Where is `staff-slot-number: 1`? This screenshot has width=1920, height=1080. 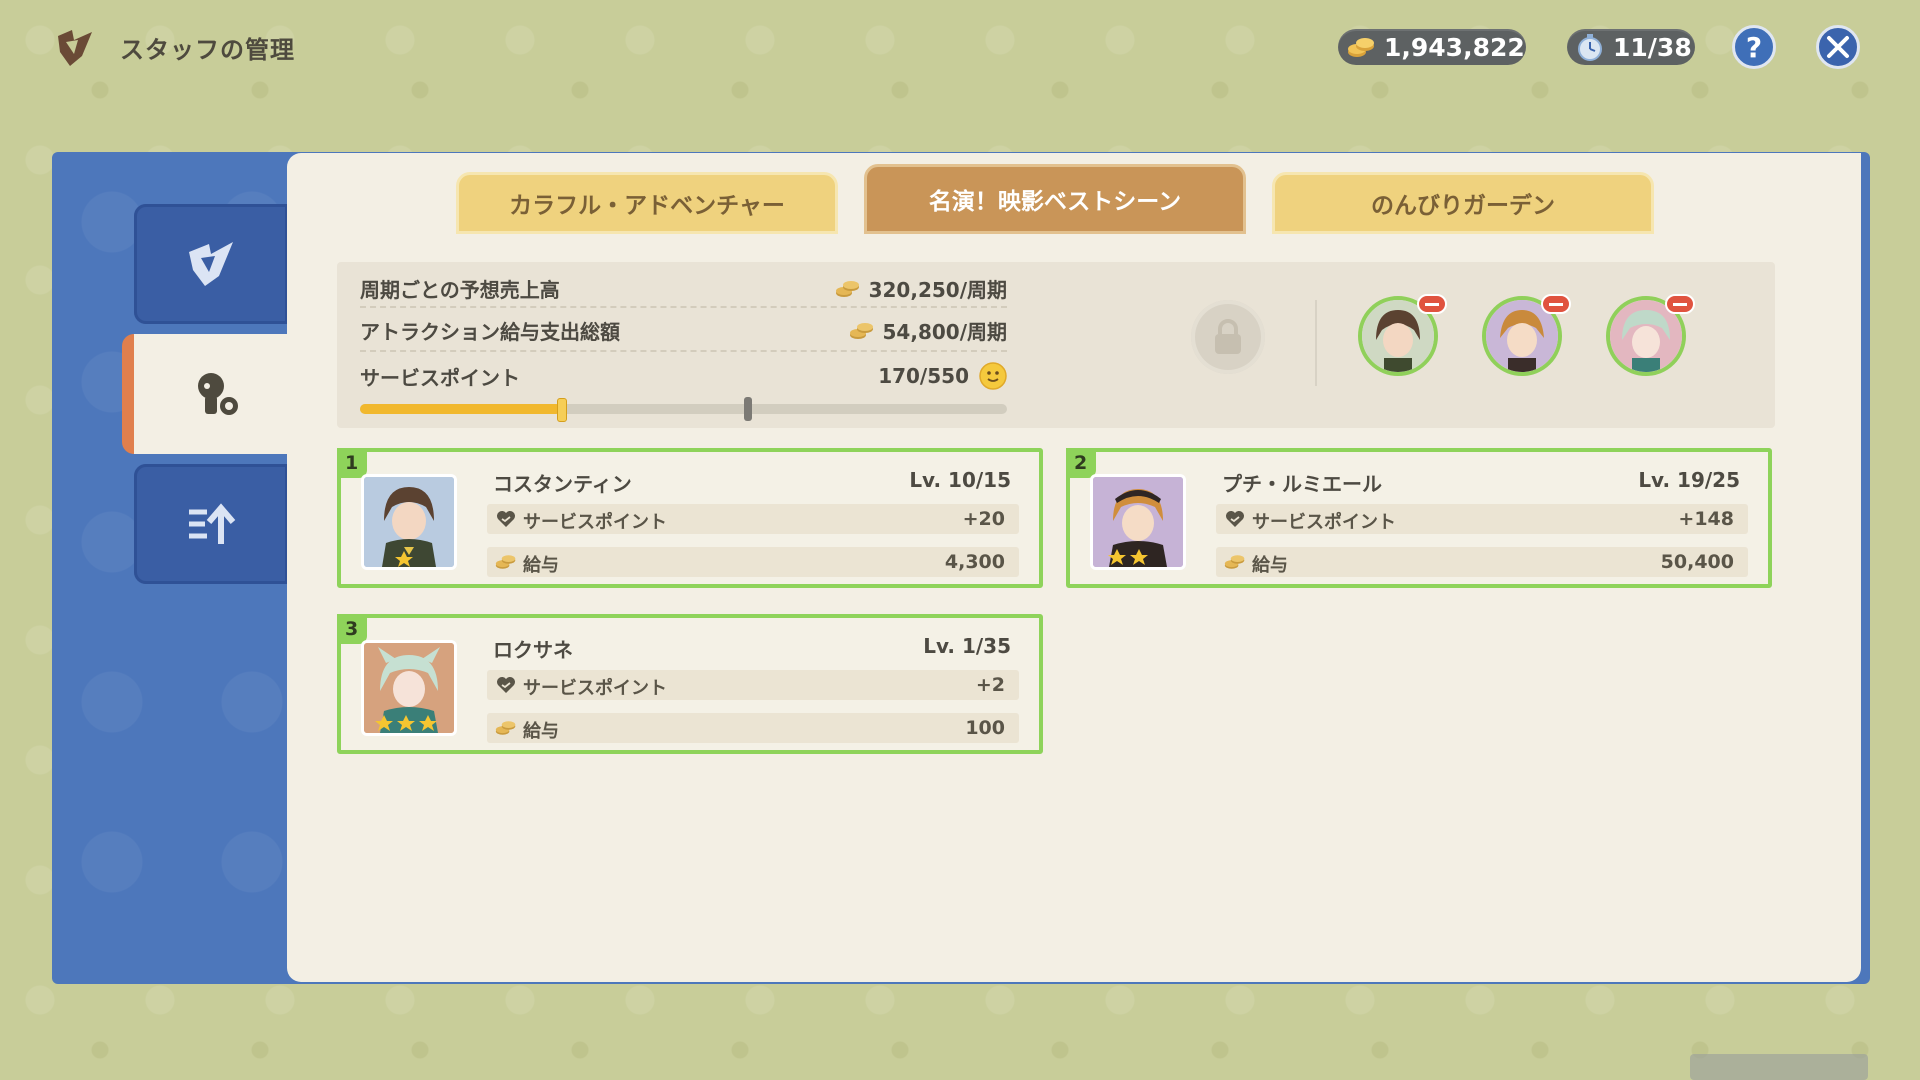
staff-slot-number: 1 is located at coordinates (352, 463).